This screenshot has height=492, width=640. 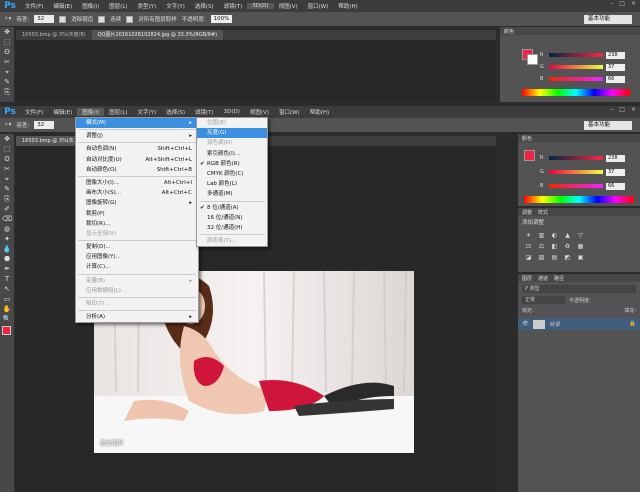 I want to click on tool-move-icon: ✥, so click(x=7, y=32).